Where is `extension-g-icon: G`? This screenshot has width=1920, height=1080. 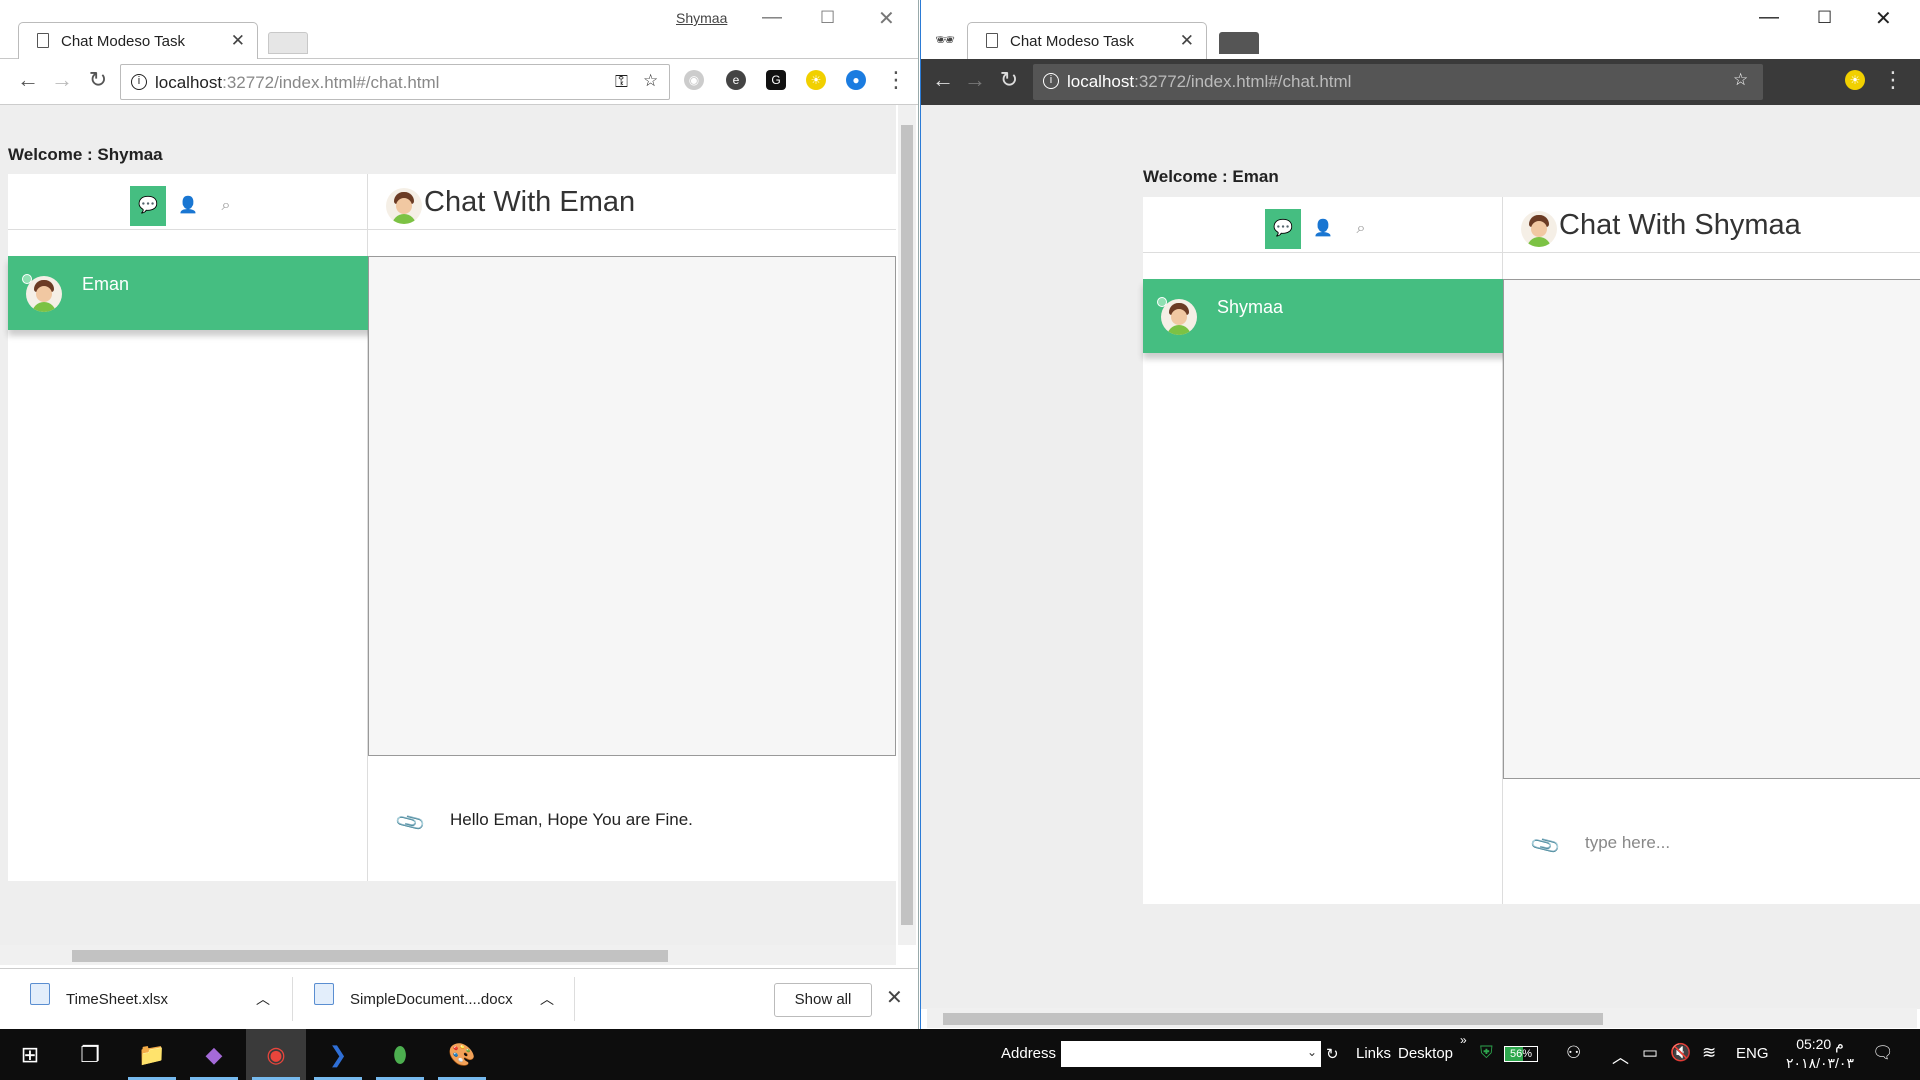
extension-g-icon: G is located at coordinates (776, 80).